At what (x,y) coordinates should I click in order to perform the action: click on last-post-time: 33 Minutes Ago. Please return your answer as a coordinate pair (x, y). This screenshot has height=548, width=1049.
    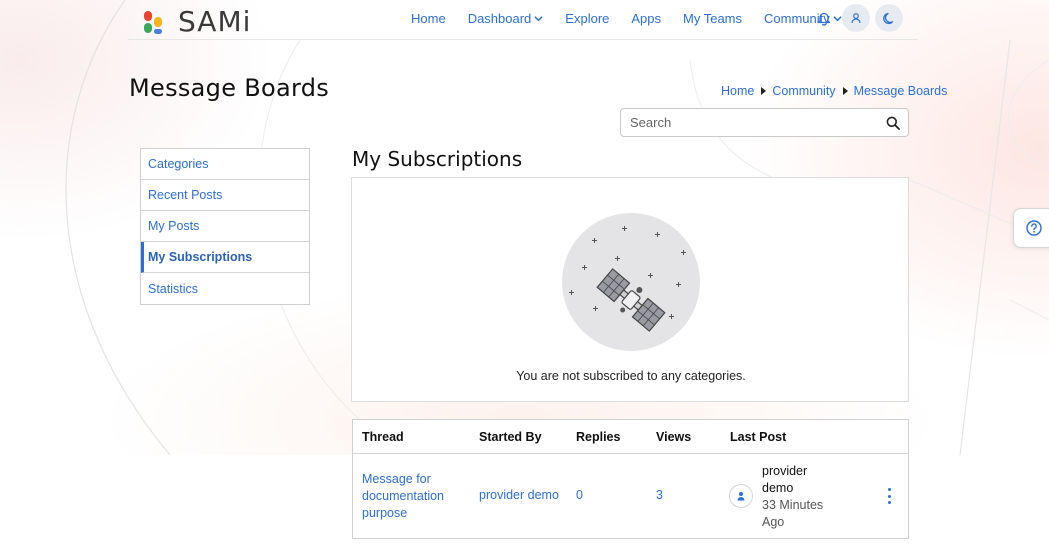
    Looking at the image, I should click on (793, 513).